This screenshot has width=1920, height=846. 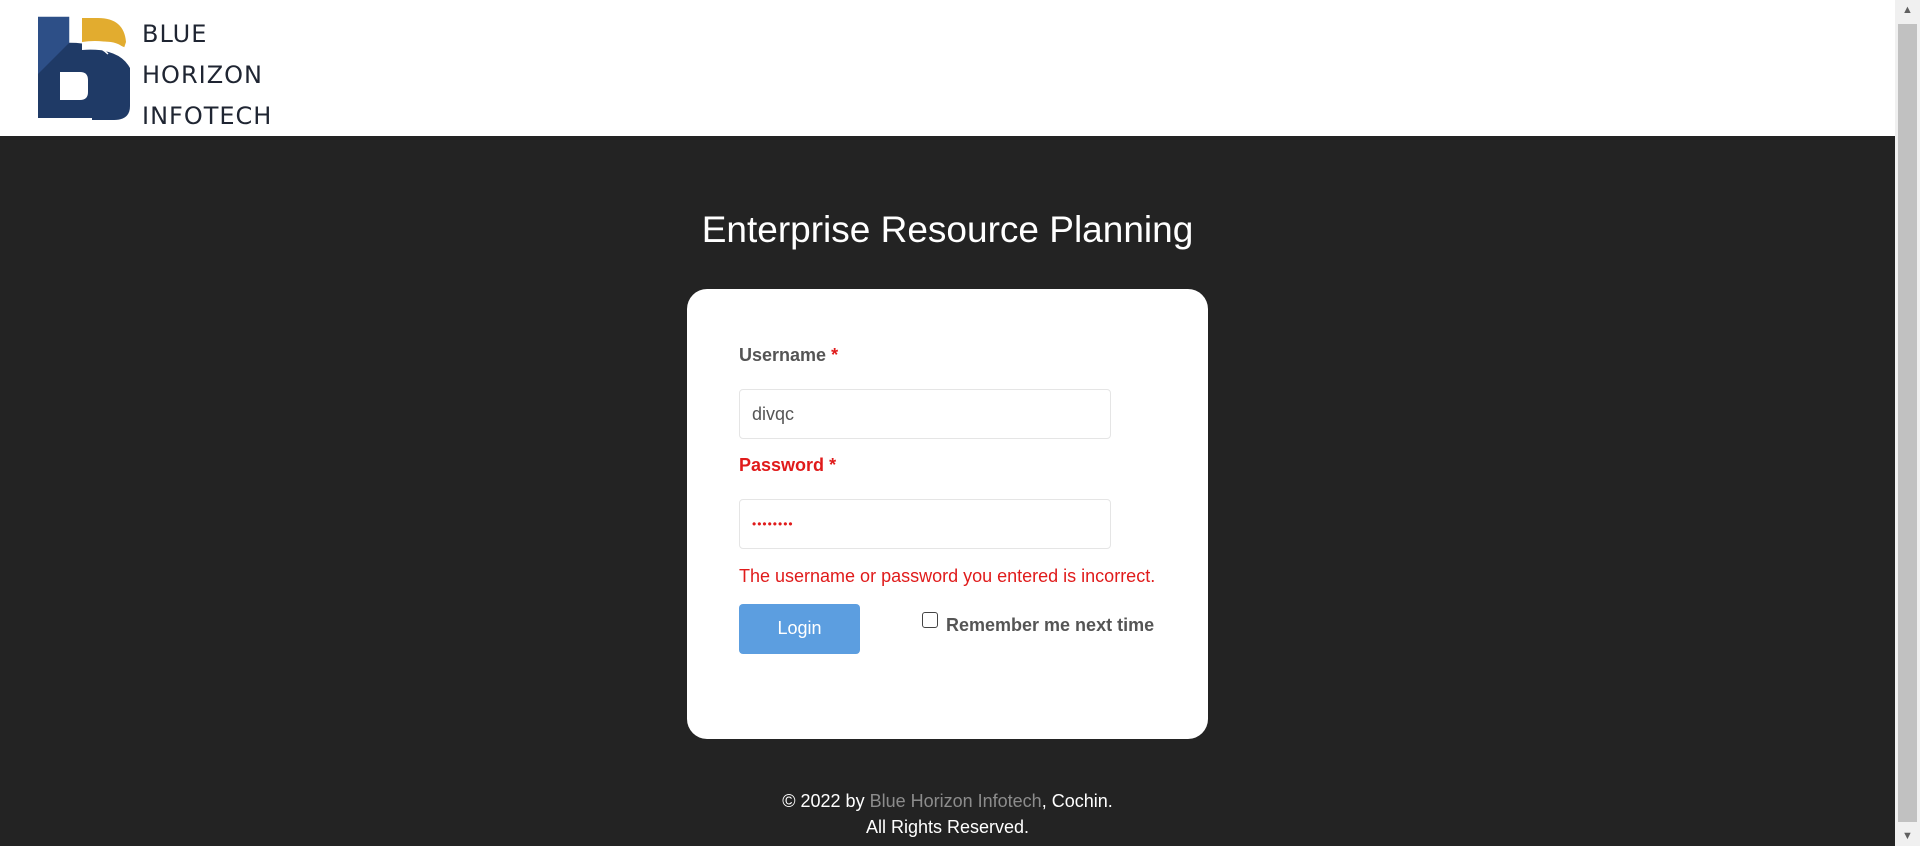 I want to click on logo-line: BLUE, so click(x=175, y=34).